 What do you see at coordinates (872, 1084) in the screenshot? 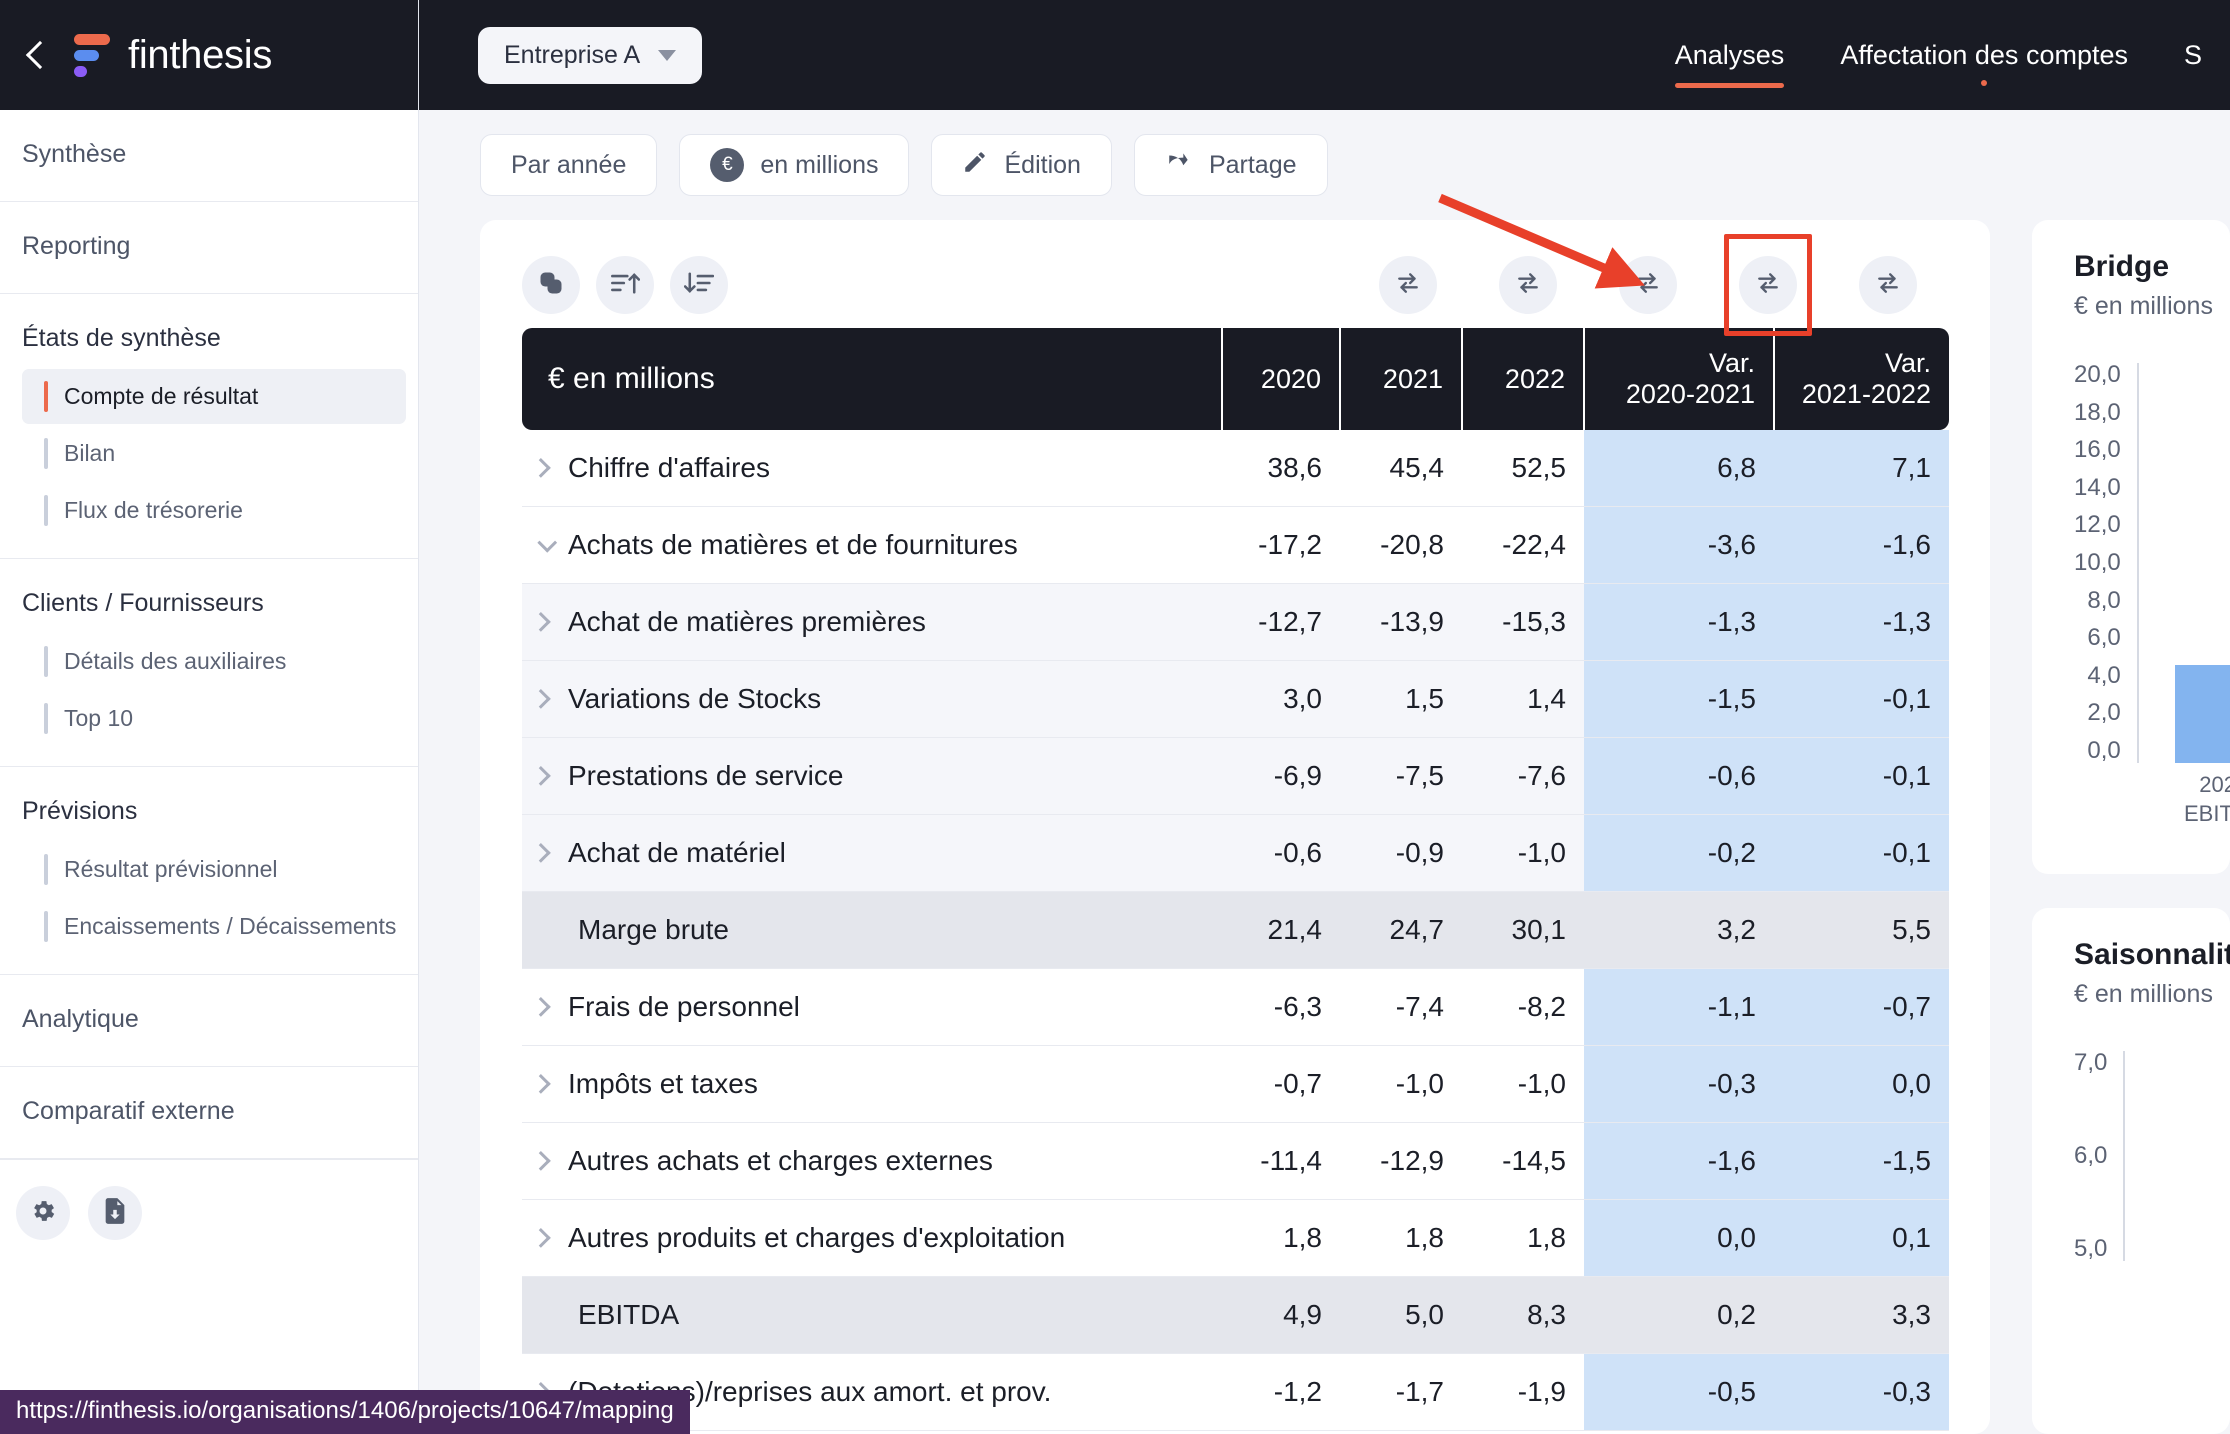
I see `row-label-cell: Impôts et taxes` at bounding box center [872, 1084].